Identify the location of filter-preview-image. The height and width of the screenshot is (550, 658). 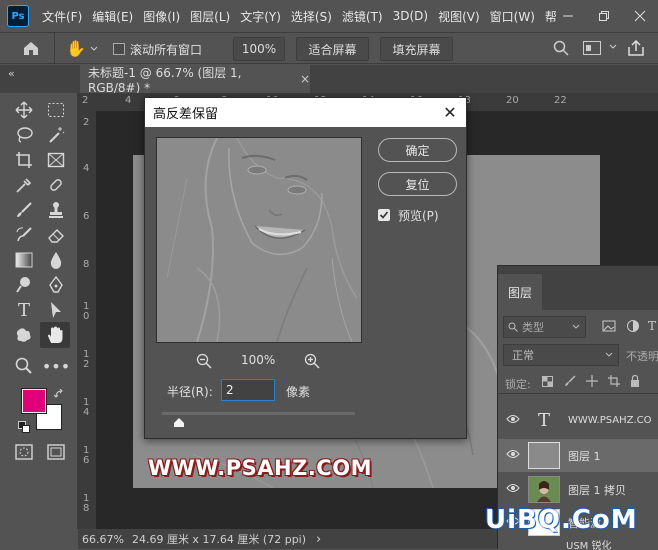
(259, 240).